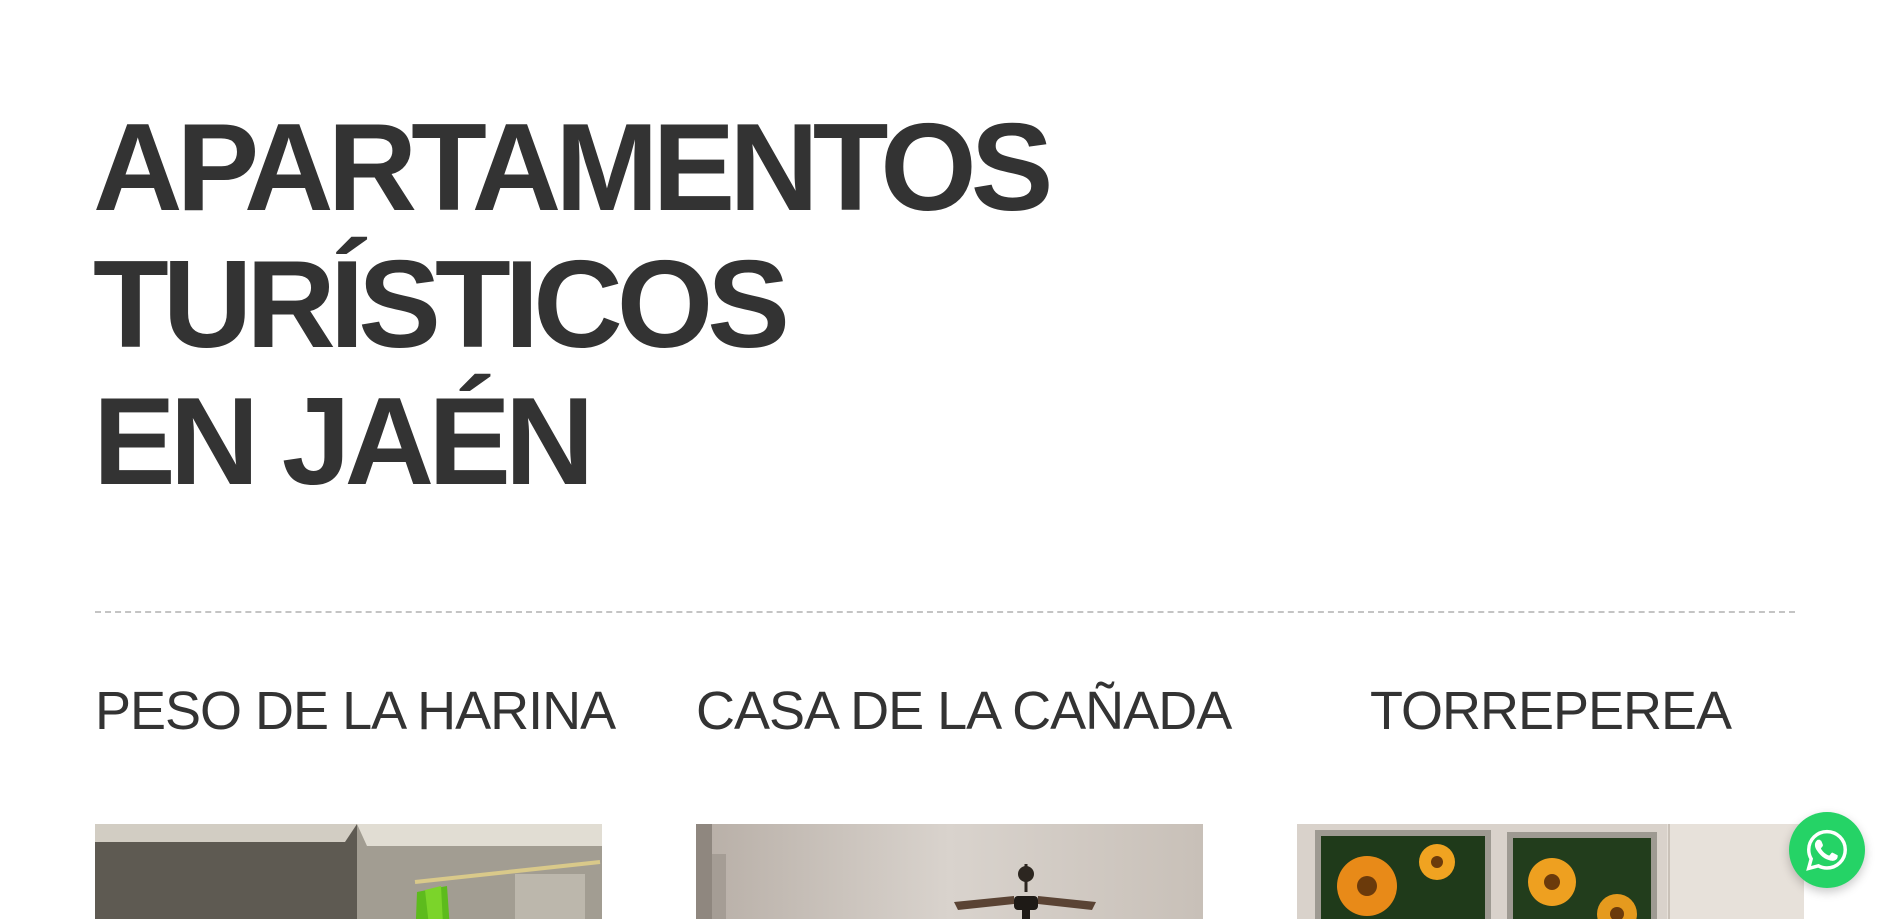 Image resolution: width=1898 pixels, height=919 pixels. Describe the element at coordinates (964, 711) in the screenshot. I see `apartment-title: CASA DE LA CAÑADA` at that location.